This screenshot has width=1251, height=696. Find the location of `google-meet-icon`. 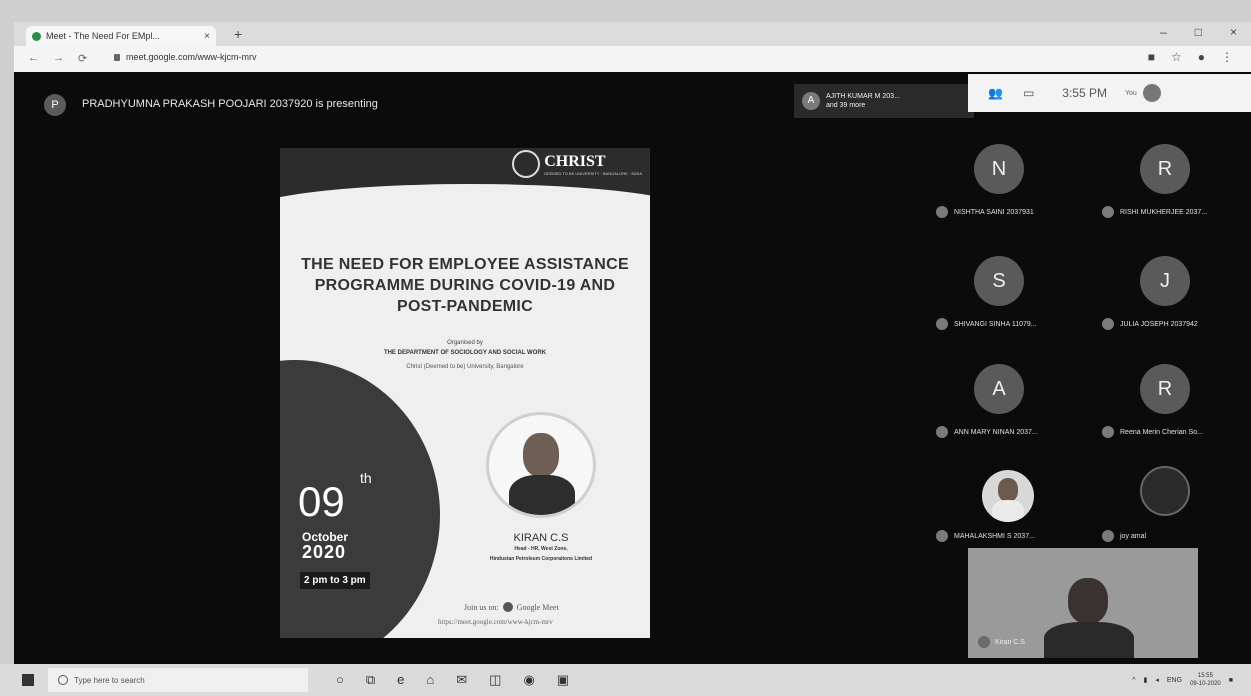

google-meet-icon is located at coordinates (507, 607).